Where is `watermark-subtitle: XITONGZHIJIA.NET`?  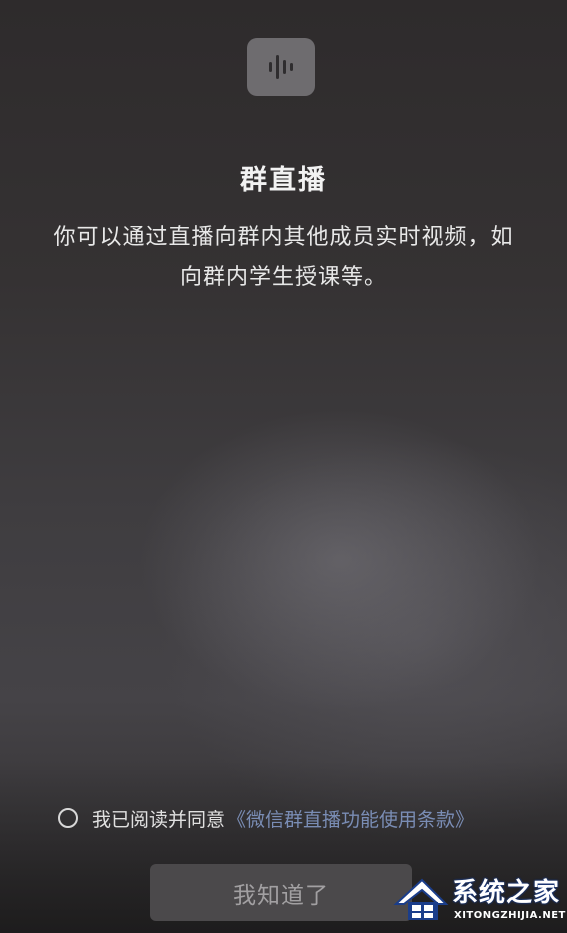 watermark-subtitle: XITONGZHIJIA.NET is located at coordinates (510, 915).